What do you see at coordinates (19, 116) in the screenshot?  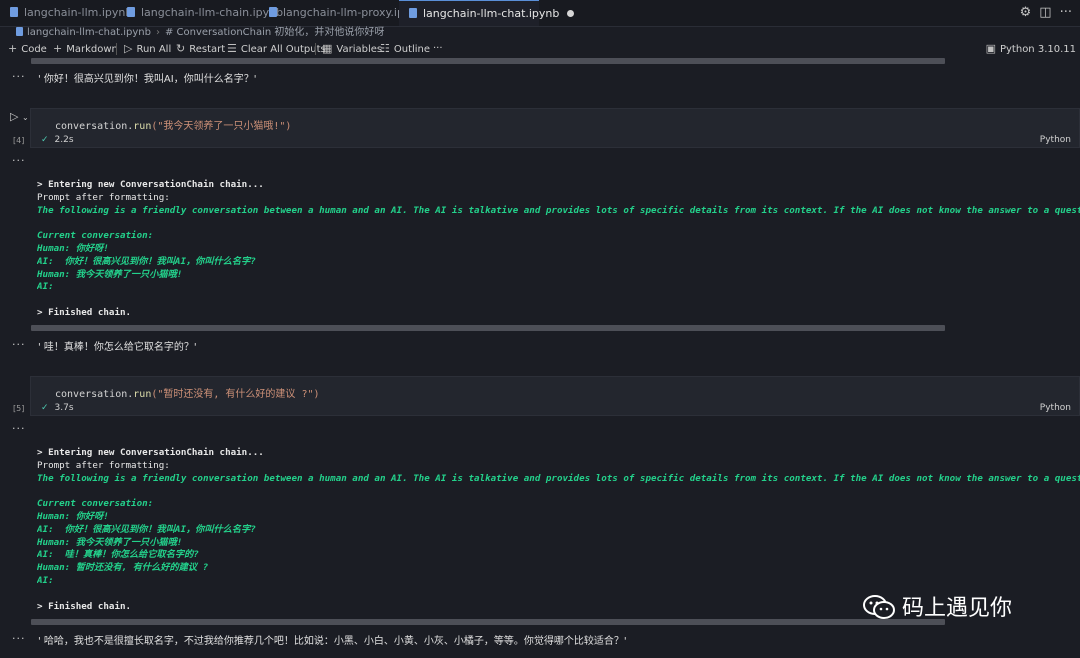 I see `run-cell-button: ▷ ⌄` at bounding box center [19, 116].